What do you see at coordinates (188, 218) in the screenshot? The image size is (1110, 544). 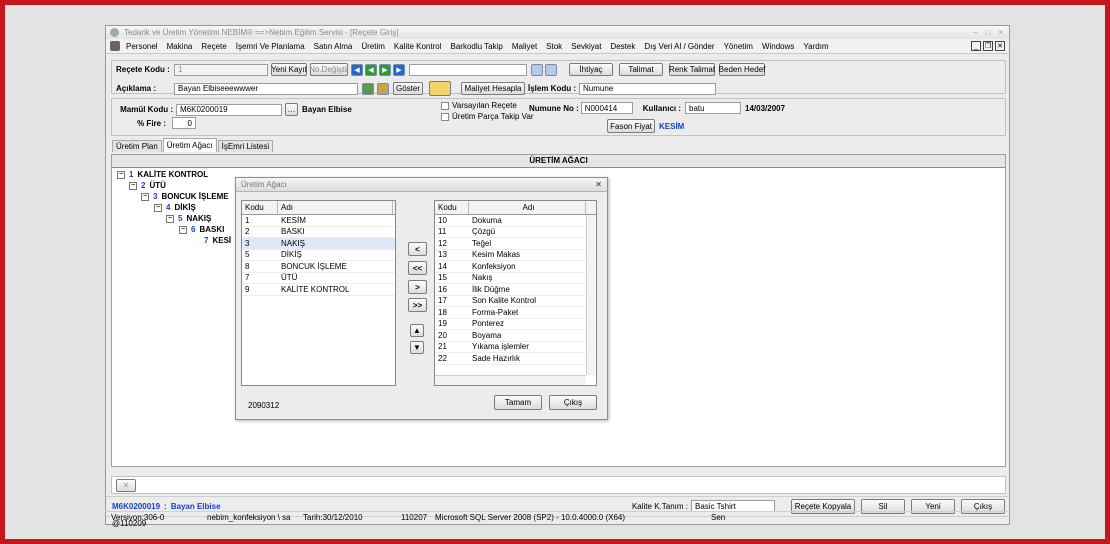 I see `tree-node: − 5 NAKIŞ` at bounding box center [188, 218].